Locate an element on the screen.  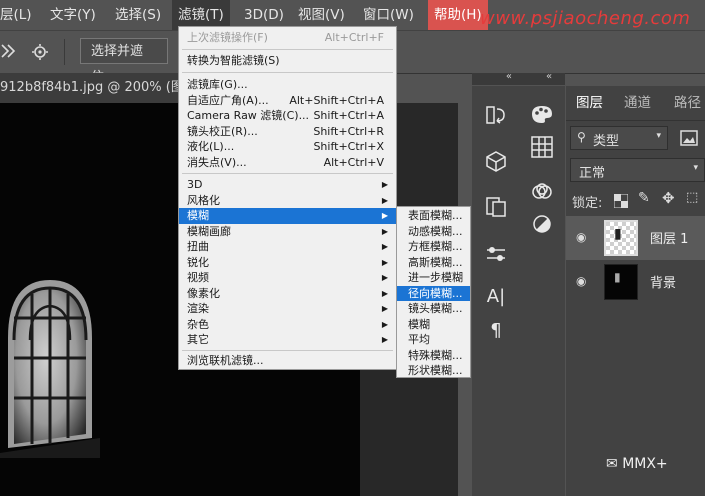
panel-icons-column is located at coordinates (542, 291).